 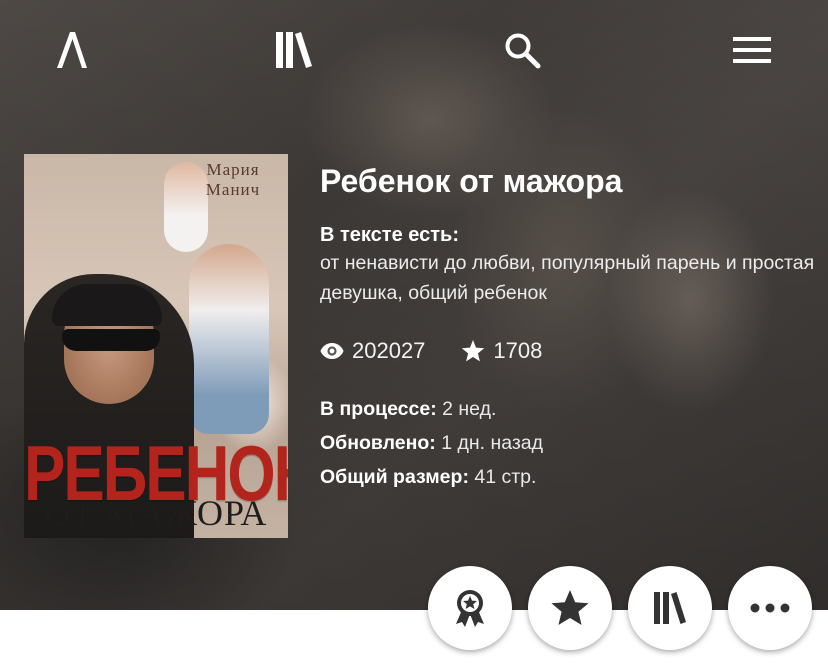 I want to click on add-to-library-button, so click(x=670, y=608).